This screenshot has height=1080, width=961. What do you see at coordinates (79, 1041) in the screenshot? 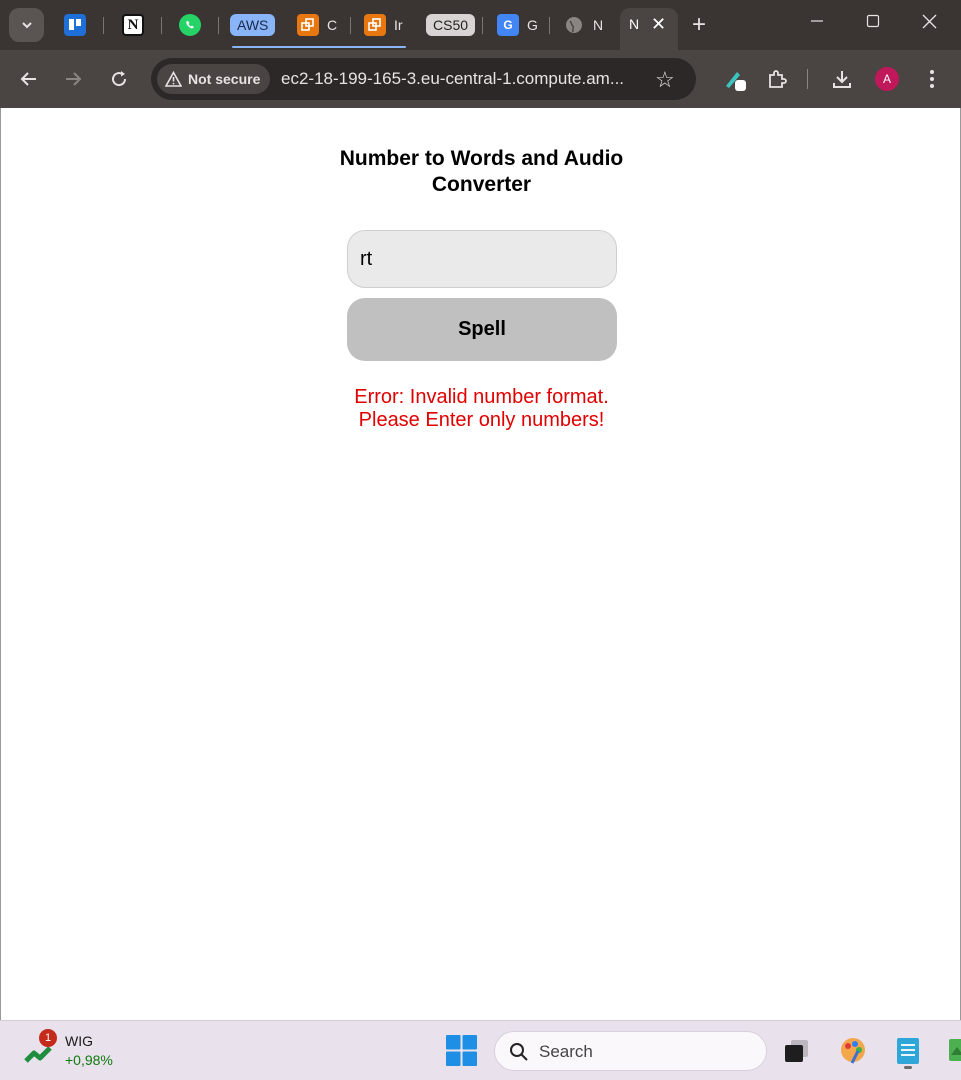
I see `widget-name: WIG` at bounding box center [79, 1041].